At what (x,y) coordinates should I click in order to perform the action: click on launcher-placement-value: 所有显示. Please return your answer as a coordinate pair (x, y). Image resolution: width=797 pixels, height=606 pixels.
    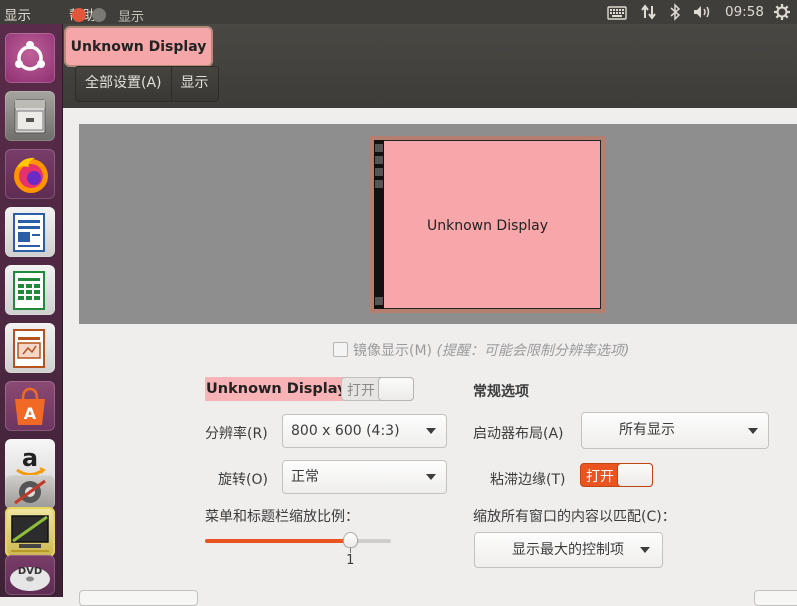
    Looking at the image, I should click on (647, 430).